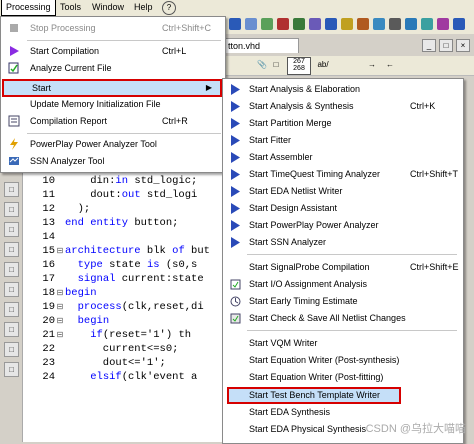  What do you see at coordinates (276, 65) in the screenshot?
I see `document-icon: □` at bounding box center [276, 65].